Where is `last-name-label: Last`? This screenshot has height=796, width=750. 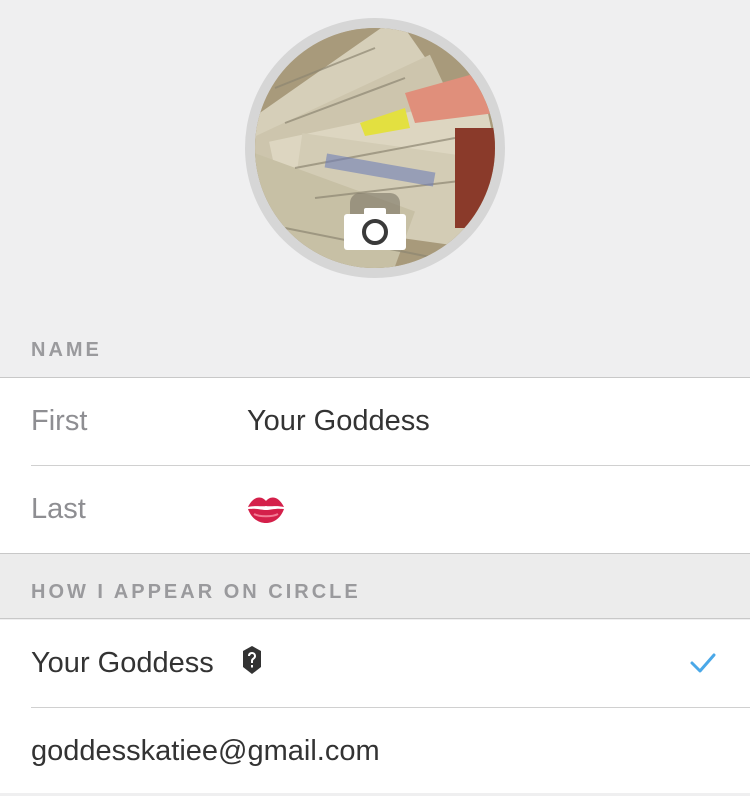
last-name-label: Last is located at coordinates (58, 509).